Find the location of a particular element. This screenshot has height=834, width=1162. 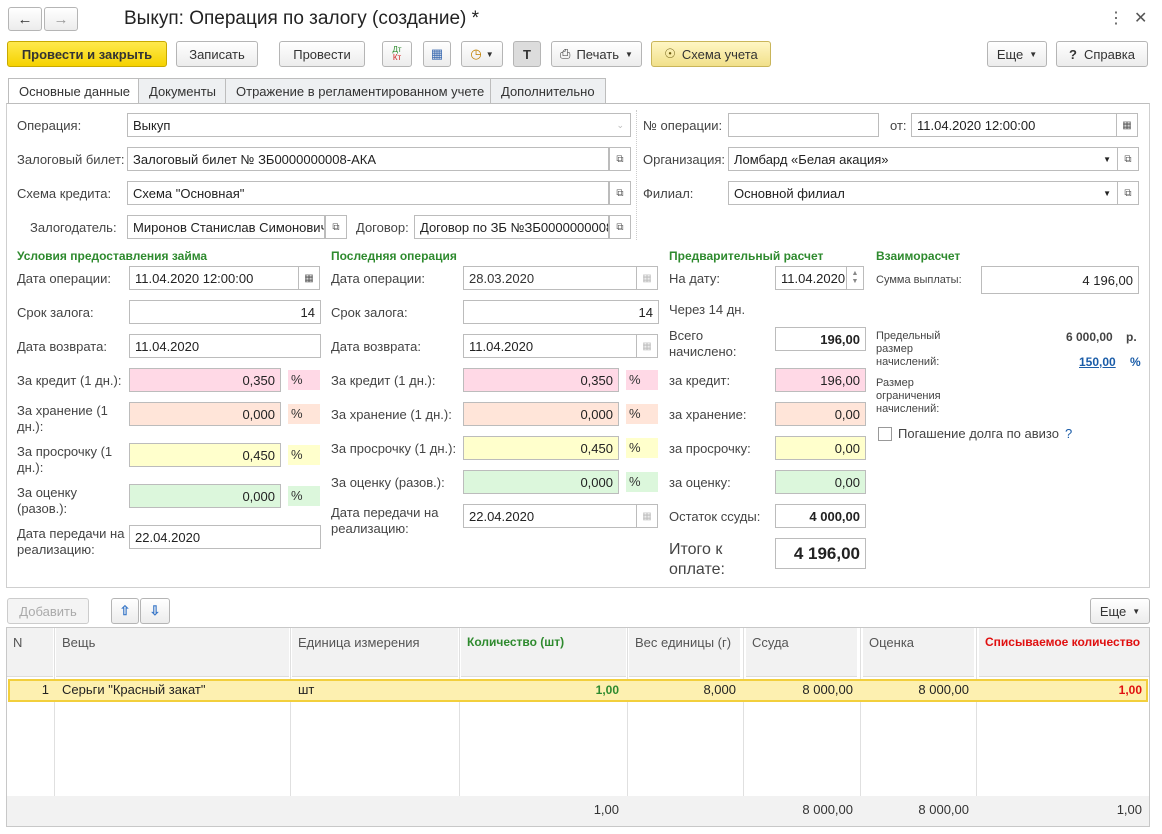

dt-kt-button: Дт Кт is located at coordinates (397, 54).